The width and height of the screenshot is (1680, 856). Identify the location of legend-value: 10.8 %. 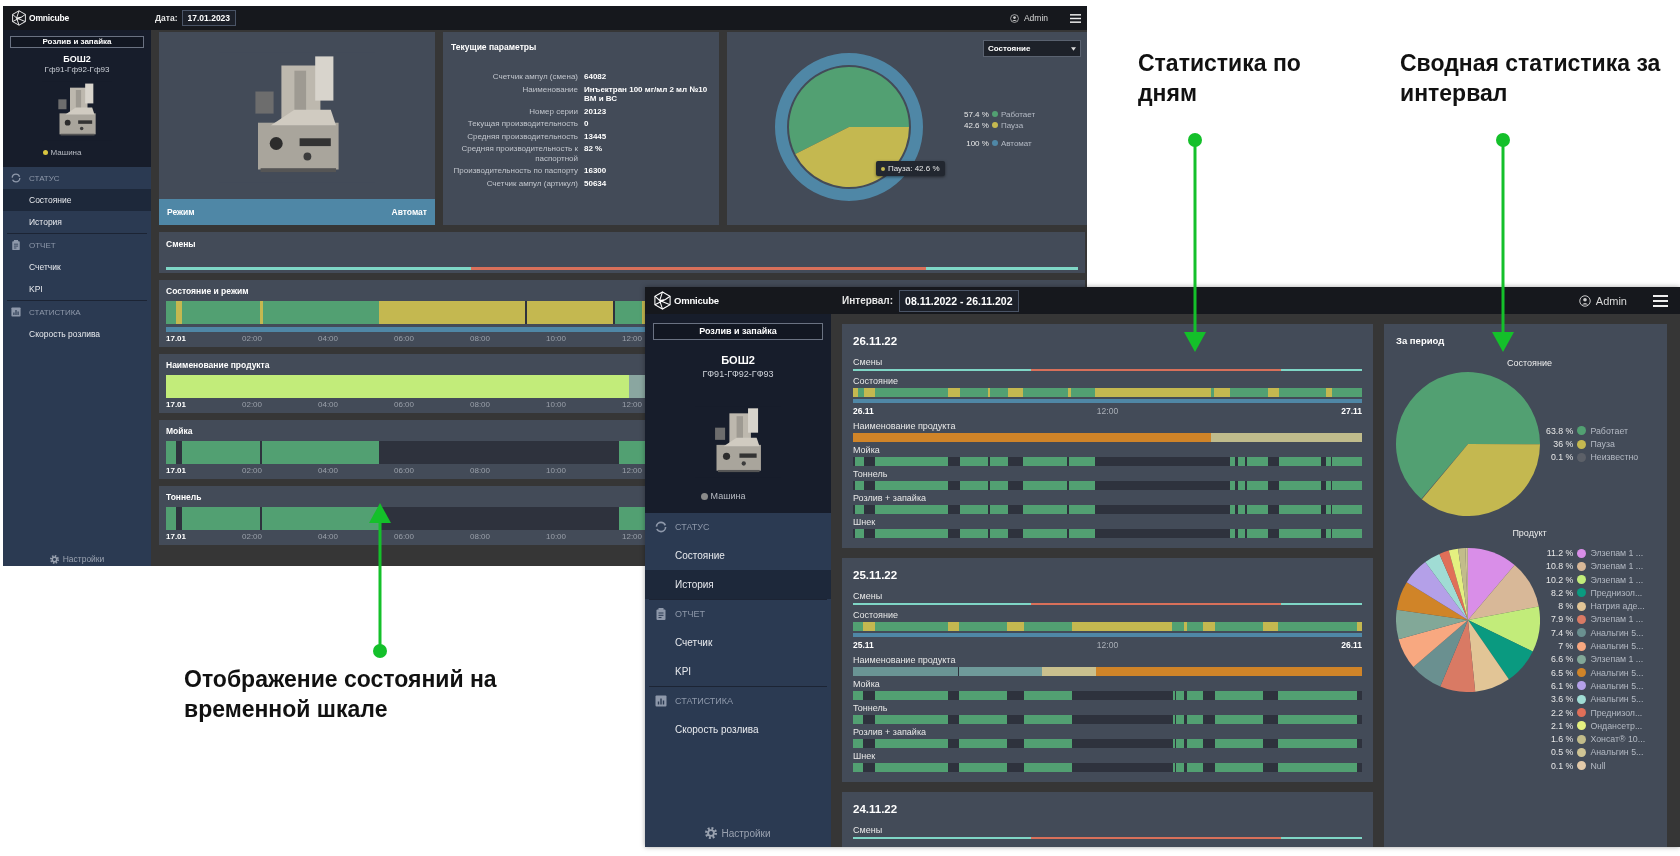
(1560, 566).